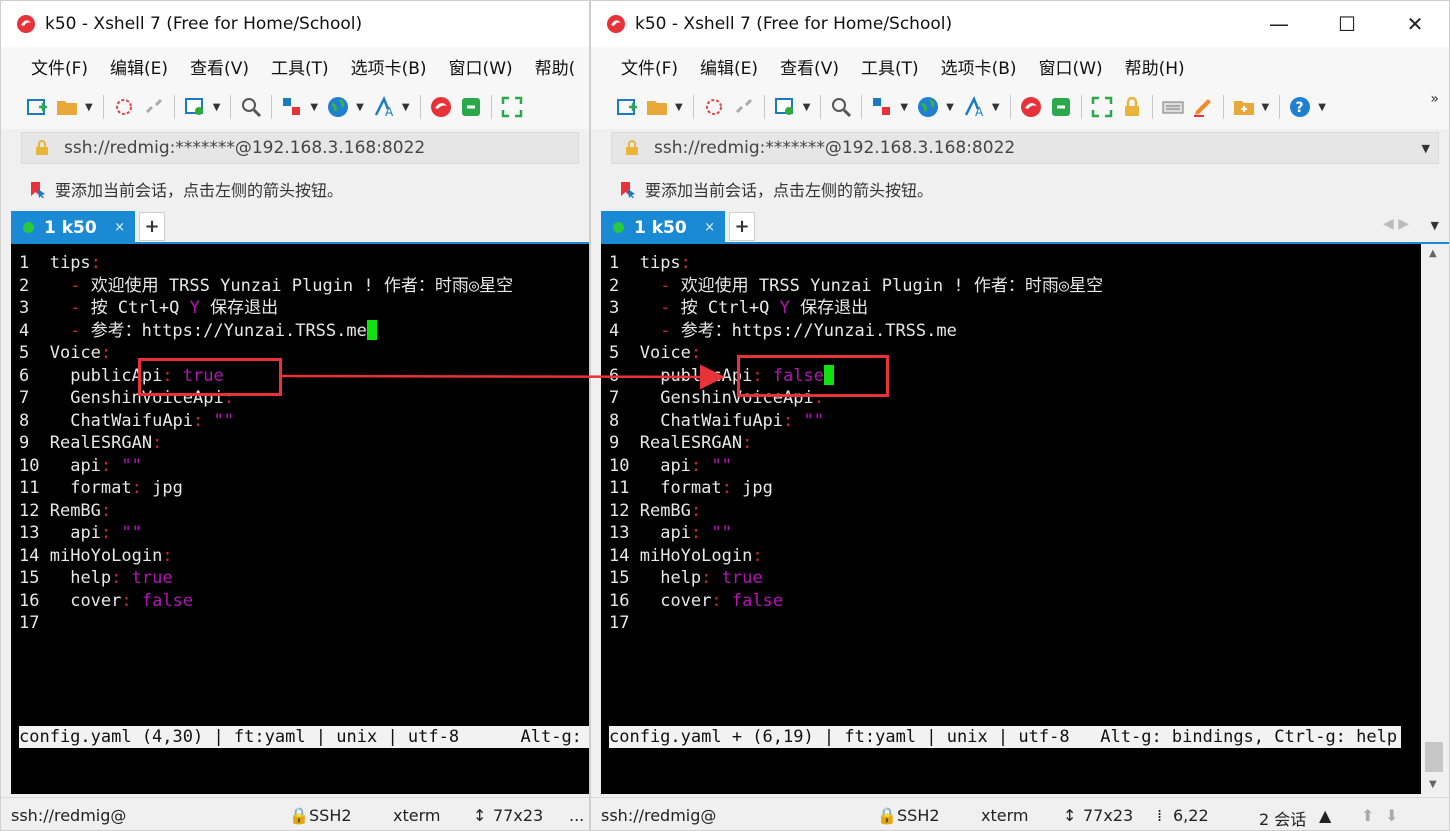  Describe the element at coordinates (1203, 107) in the screenshot. I see `highlight-icon` at that location.